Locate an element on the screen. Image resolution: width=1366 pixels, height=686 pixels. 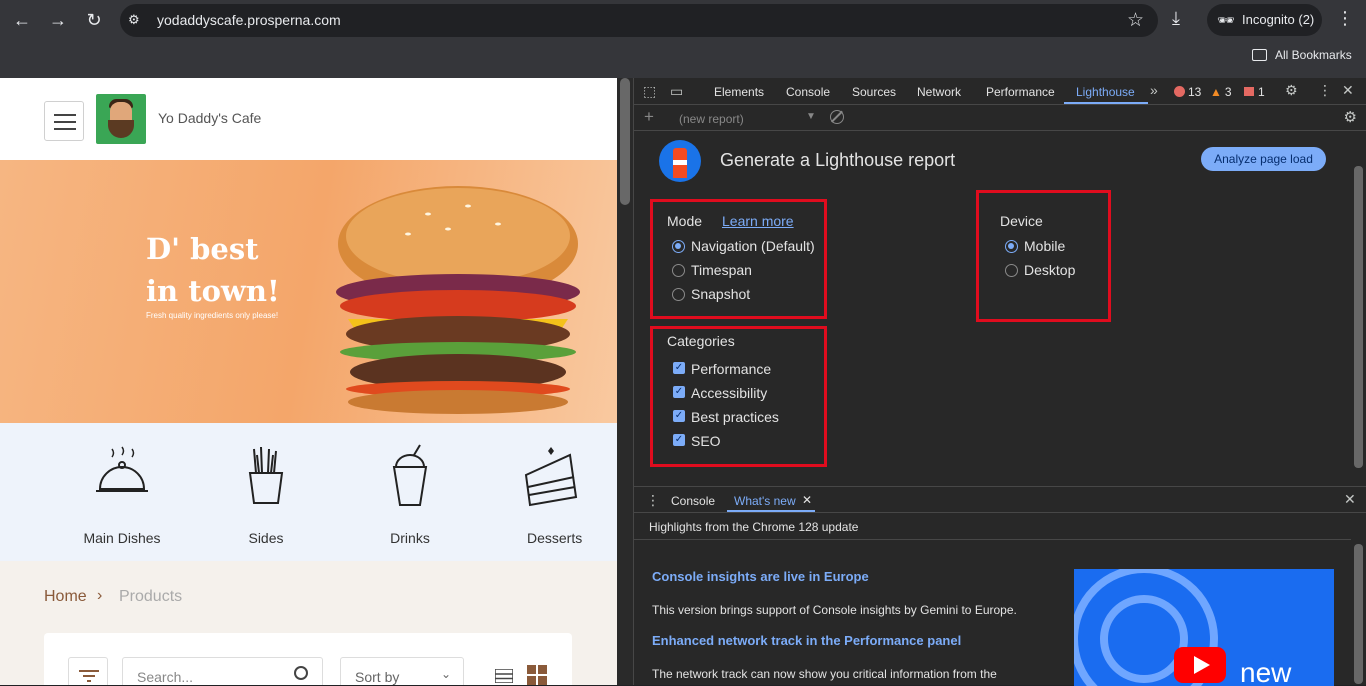
back-icon: ← is located at coordinates (22, 20).